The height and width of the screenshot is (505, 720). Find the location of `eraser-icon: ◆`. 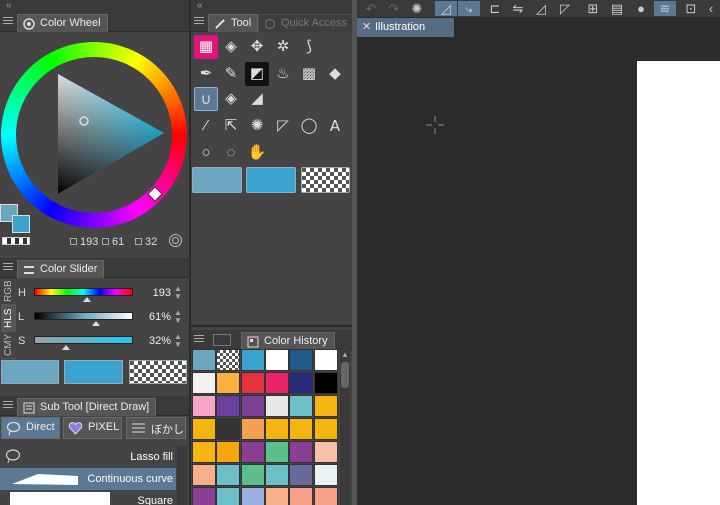

eraser-icon: ◆ is located at coordinates (335, 74).